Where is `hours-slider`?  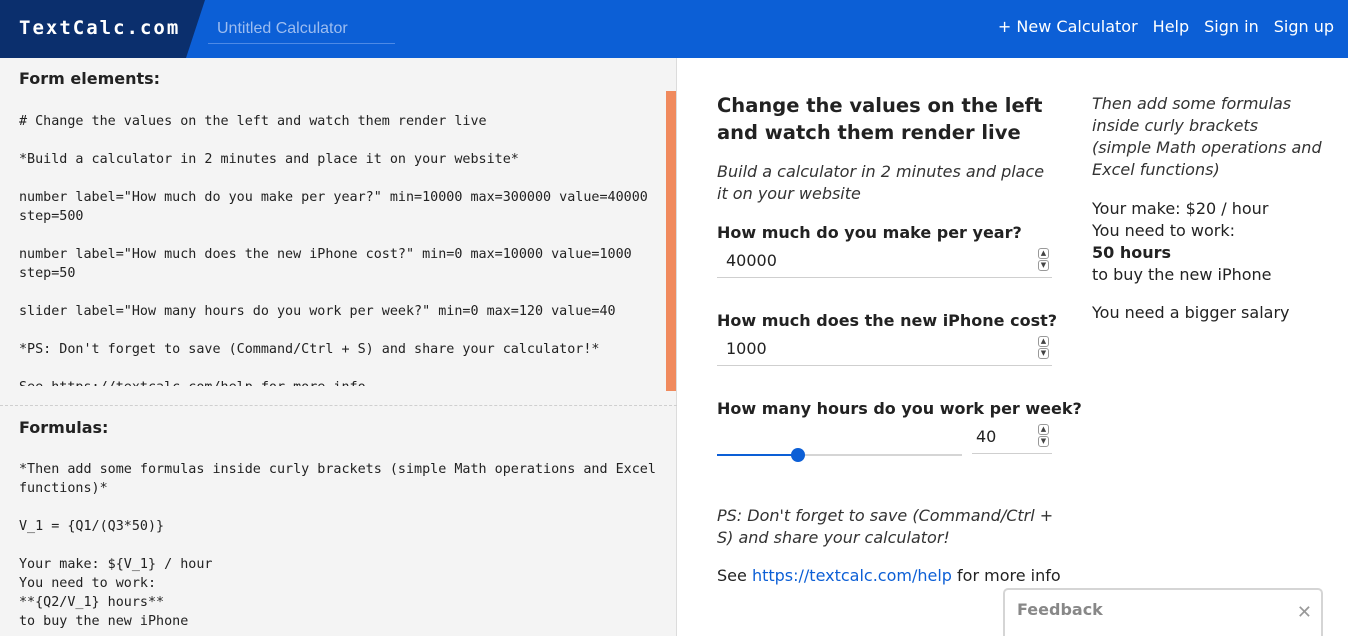
hours-slider is located at coordinates (839, 455).